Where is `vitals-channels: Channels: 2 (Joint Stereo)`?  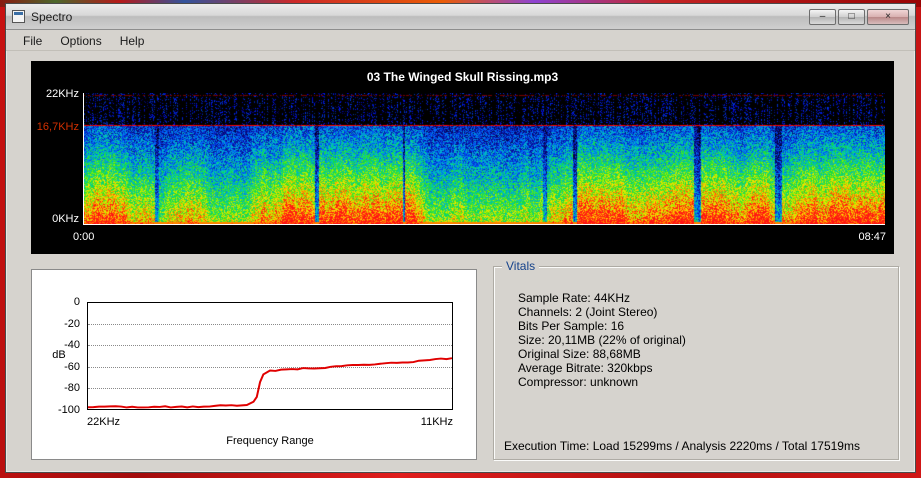 vitals-channels: Channels: 2 (Joint Stereo) is located at coordinates (588, 312).